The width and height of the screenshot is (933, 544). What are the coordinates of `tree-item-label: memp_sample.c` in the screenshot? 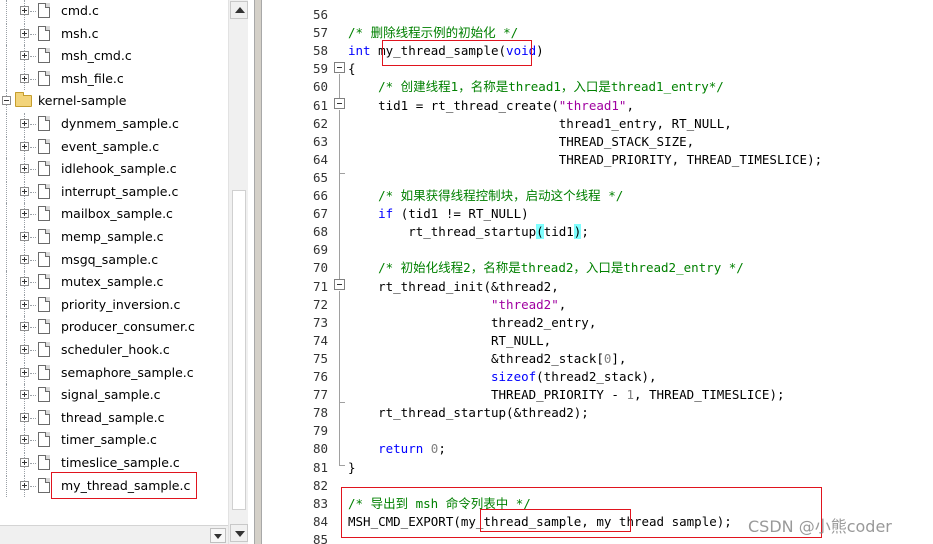 It's located at (112, 236).